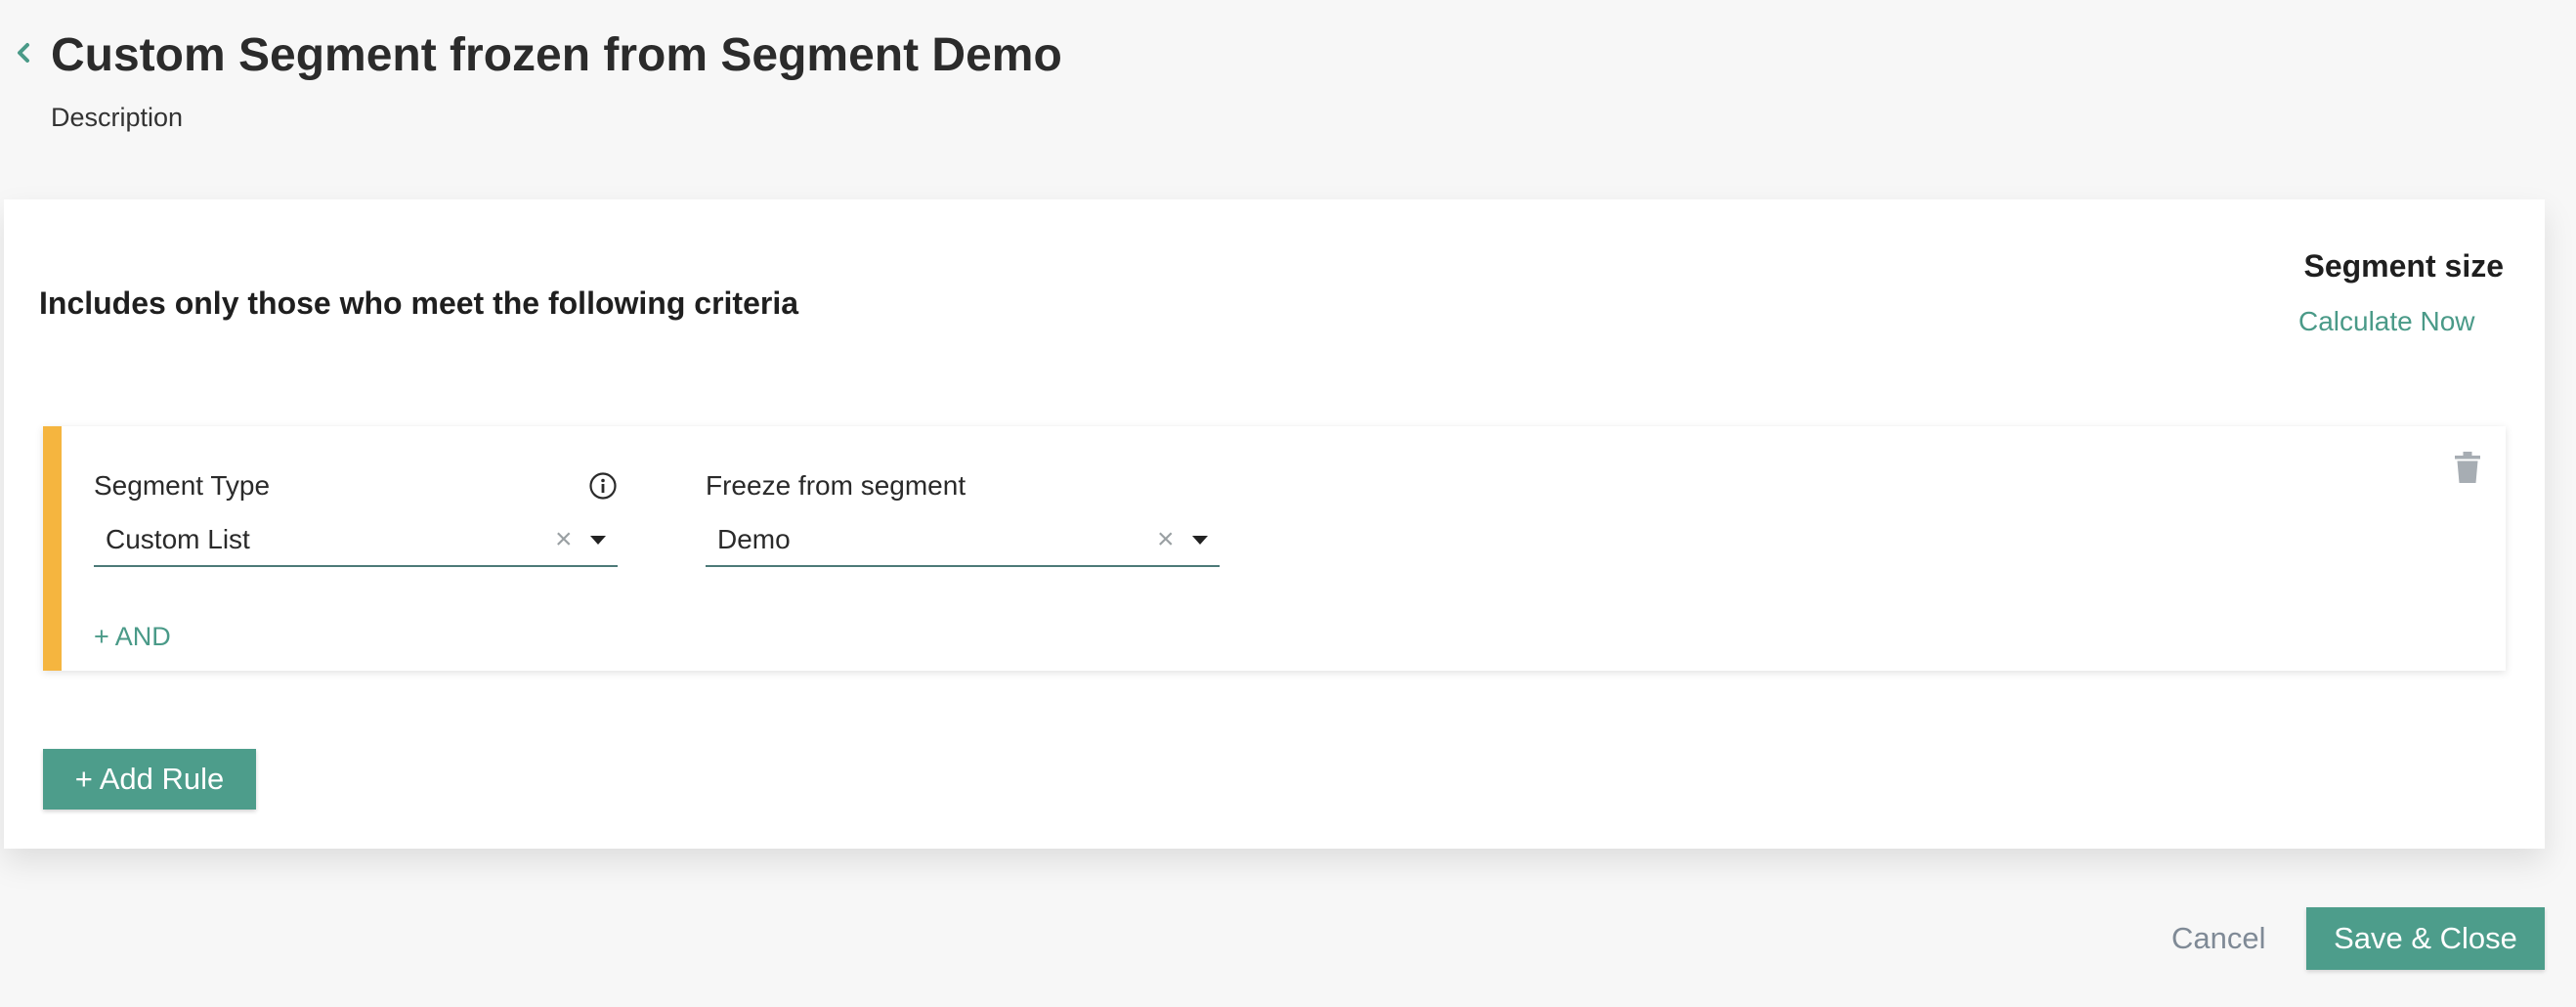  I want to click on save-and-close-button: Save & Close, so click(2426, 938).